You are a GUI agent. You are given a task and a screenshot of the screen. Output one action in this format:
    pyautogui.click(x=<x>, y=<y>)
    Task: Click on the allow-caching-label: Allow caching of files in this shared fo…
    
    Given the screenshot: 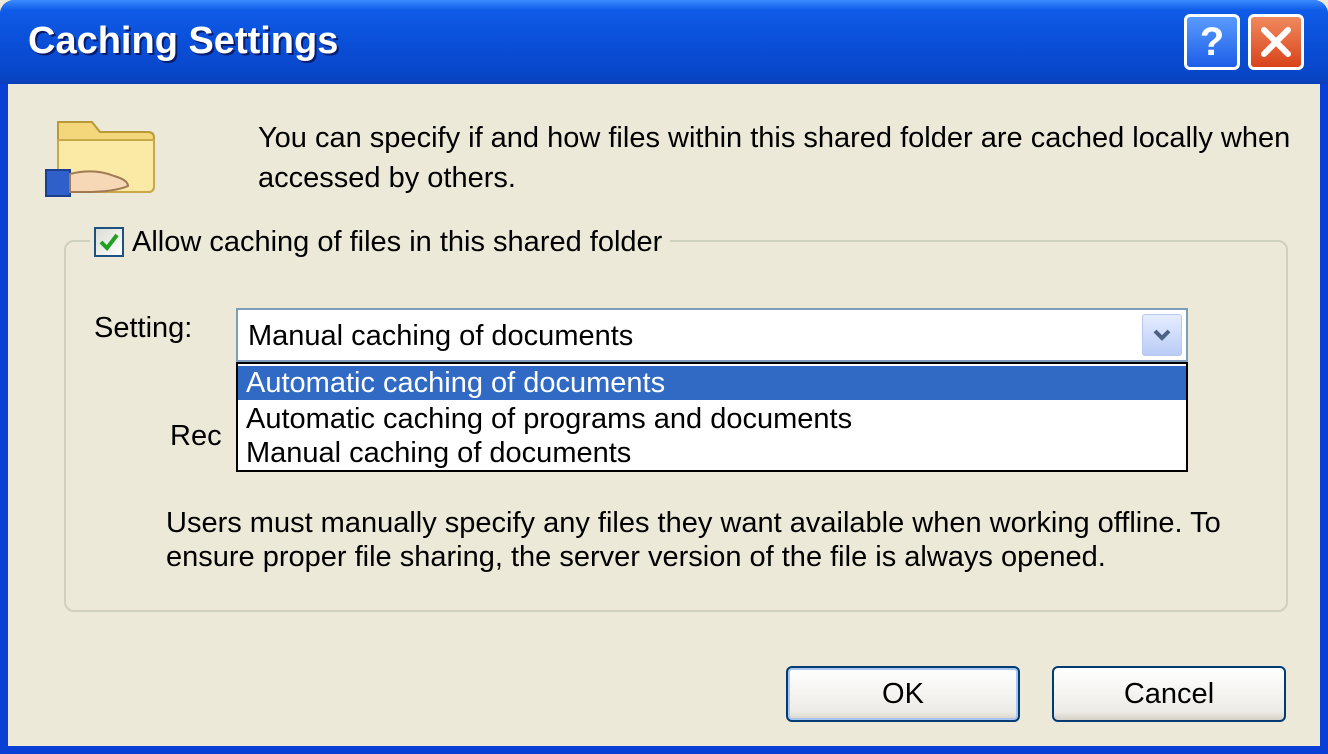 What is the action you would take?
    pyautogui.click(x=397, y=242)
    